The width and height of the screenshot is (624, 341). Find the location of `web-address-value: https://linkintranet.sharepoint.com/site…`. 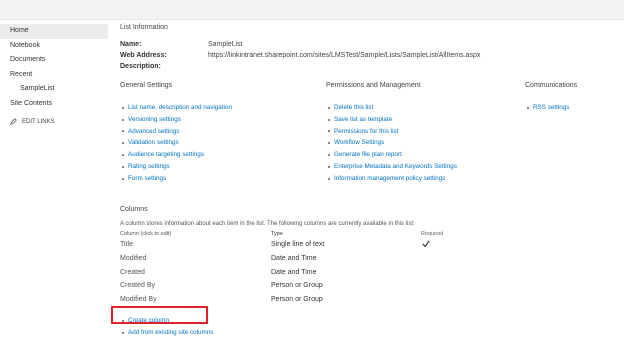

web-address-value: https://linkintranet.sharepoint.com/site… is located at coordinates (344, 55).